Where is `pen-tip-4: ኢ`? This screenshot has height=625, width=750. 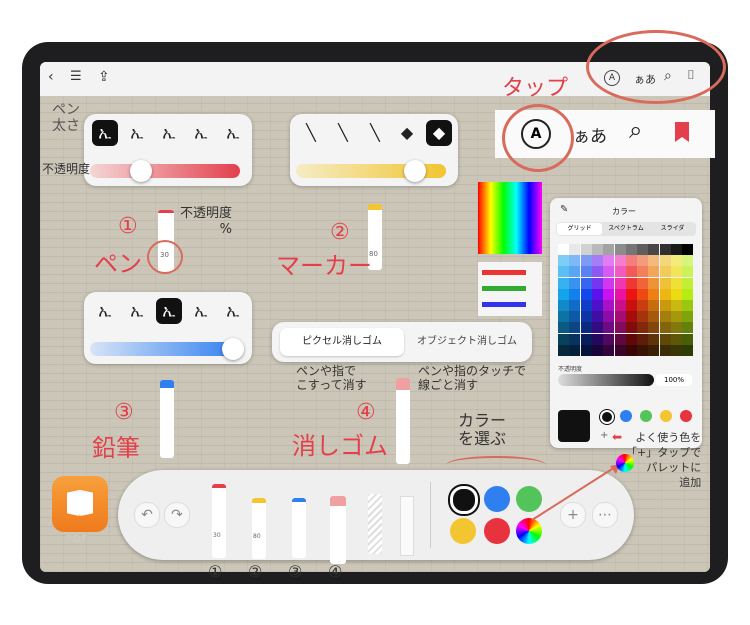
pen-tip-4: ኢ is located at coordinates (201, 133).